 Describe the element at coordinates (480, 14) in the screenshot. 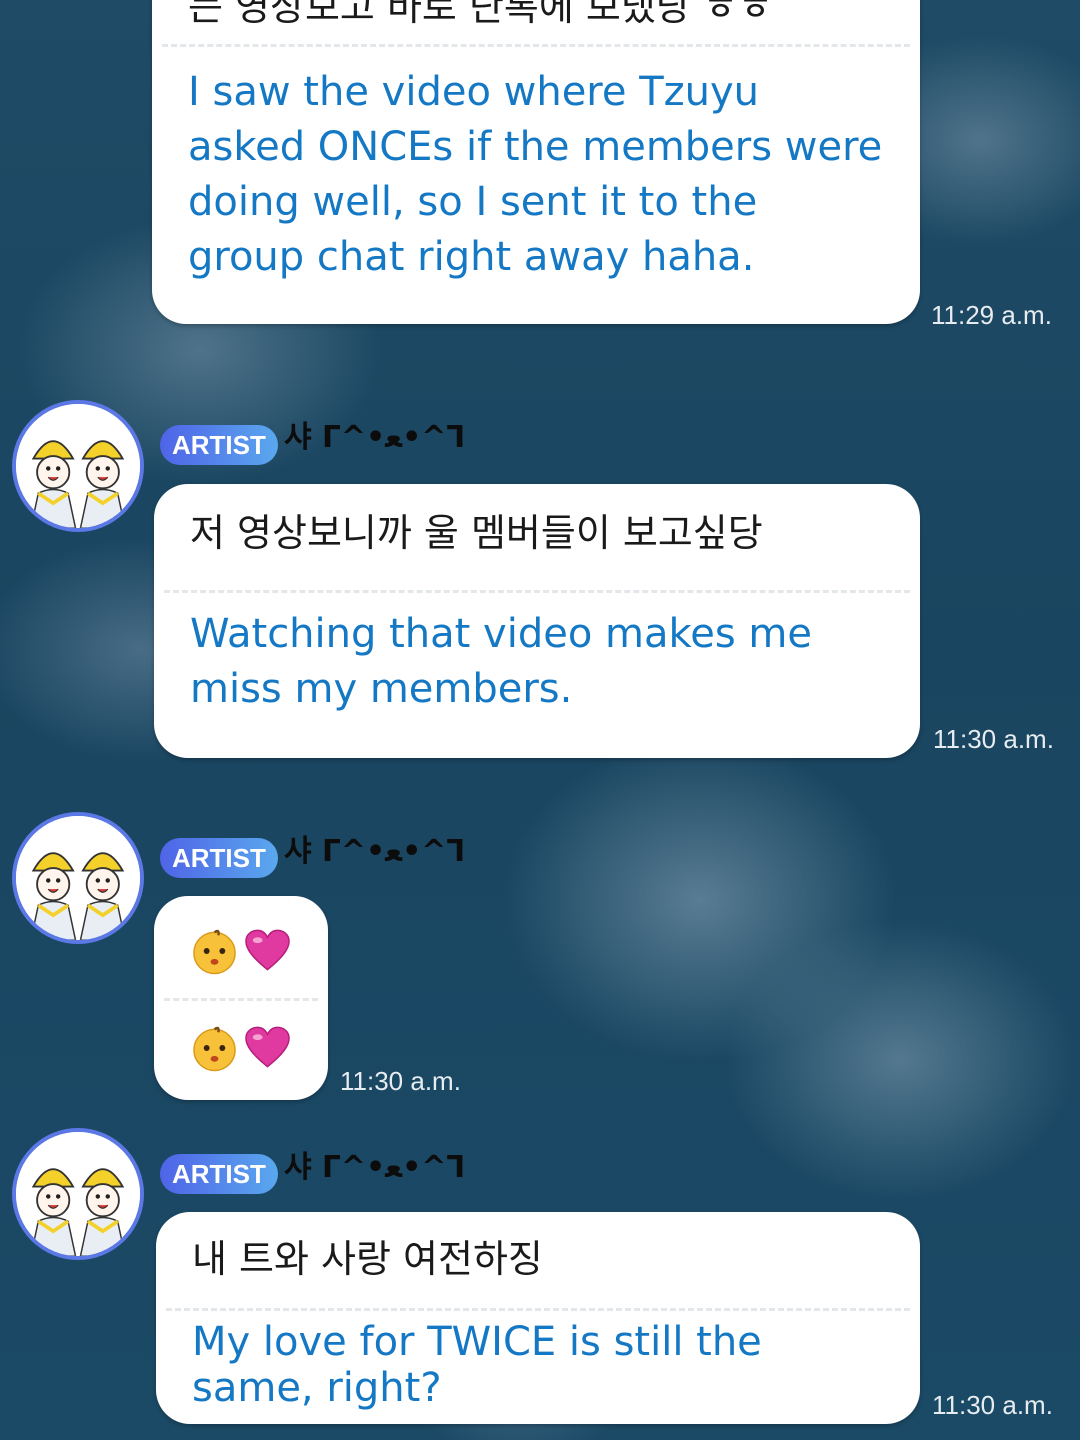

I see `message-korean-text: 는 영상보고 바로 단톡에 보냈당 ㅎㅎ` at that location.